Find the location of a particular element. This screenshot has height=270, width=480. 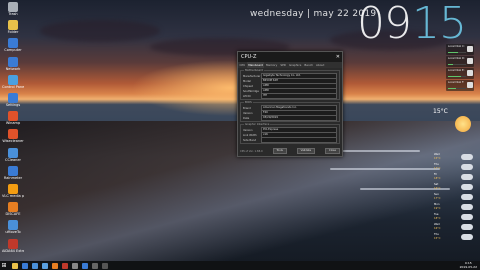

media-icon is located at coordinates (55, 265).